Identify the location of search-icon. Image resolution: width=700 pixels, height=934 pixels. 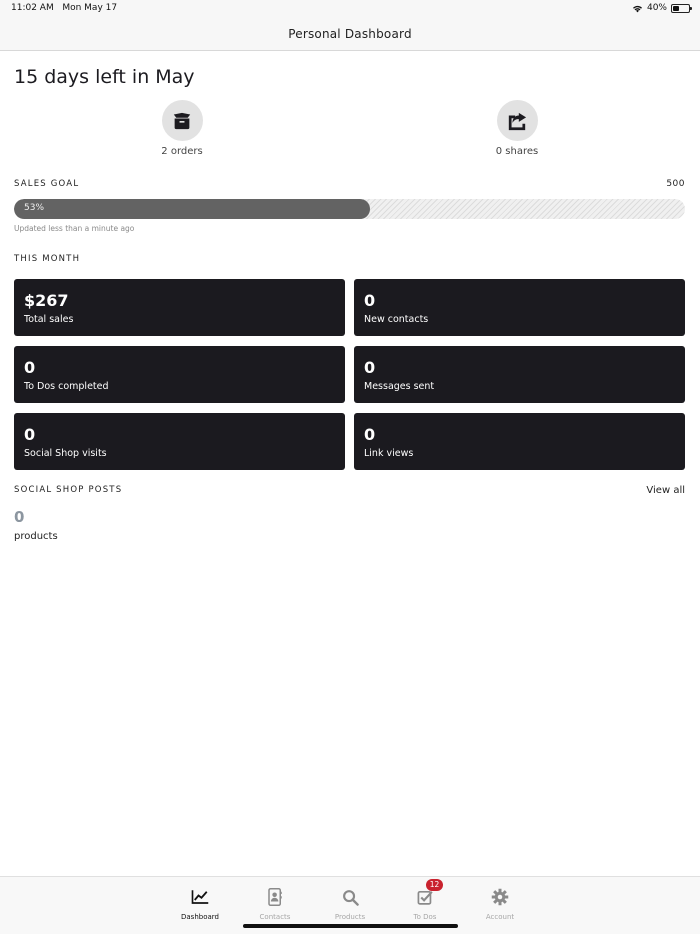
(350, 897).